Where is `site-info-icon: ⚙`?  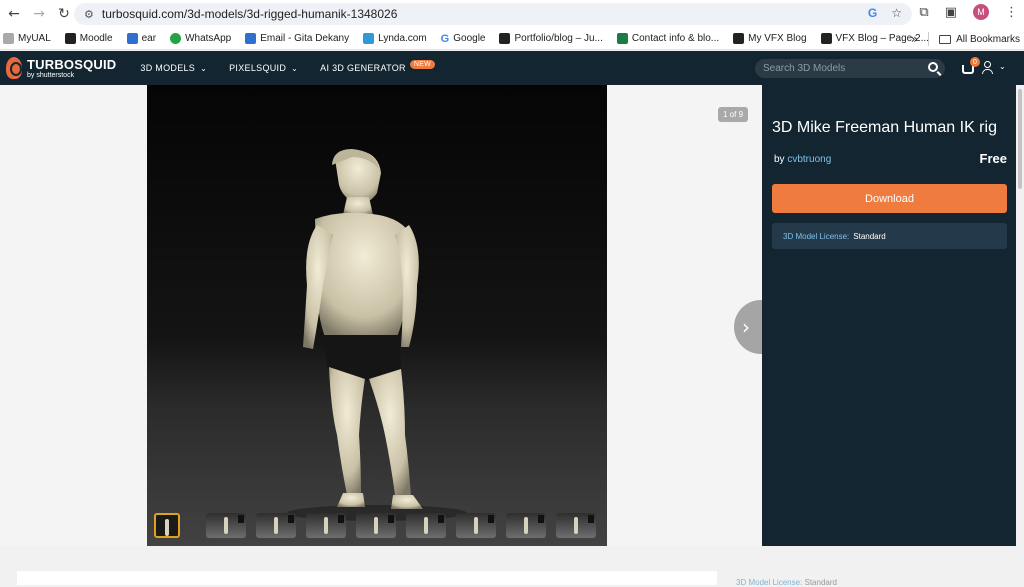 site-info-icon: ⚙ is located at coordinates (89, 14).